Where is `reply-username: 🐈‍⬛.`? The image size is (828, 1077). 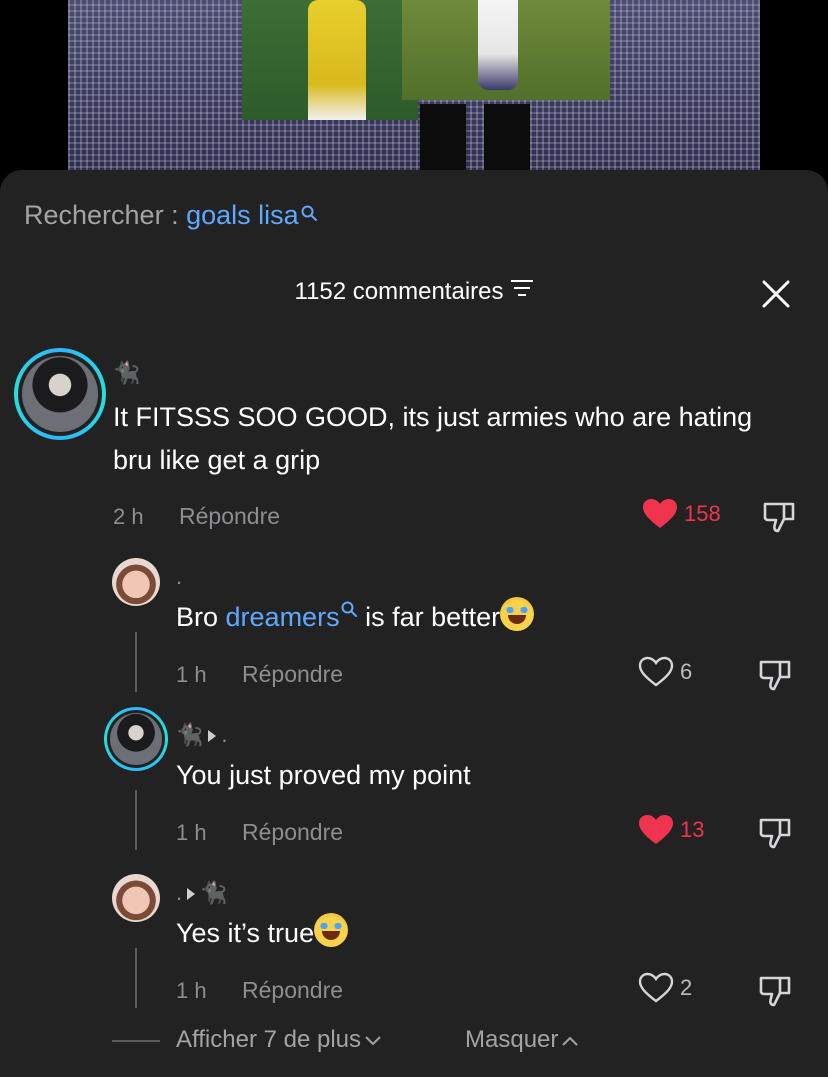 reply-username: 🐈‍⬛. is located at coordinates (202, 735).